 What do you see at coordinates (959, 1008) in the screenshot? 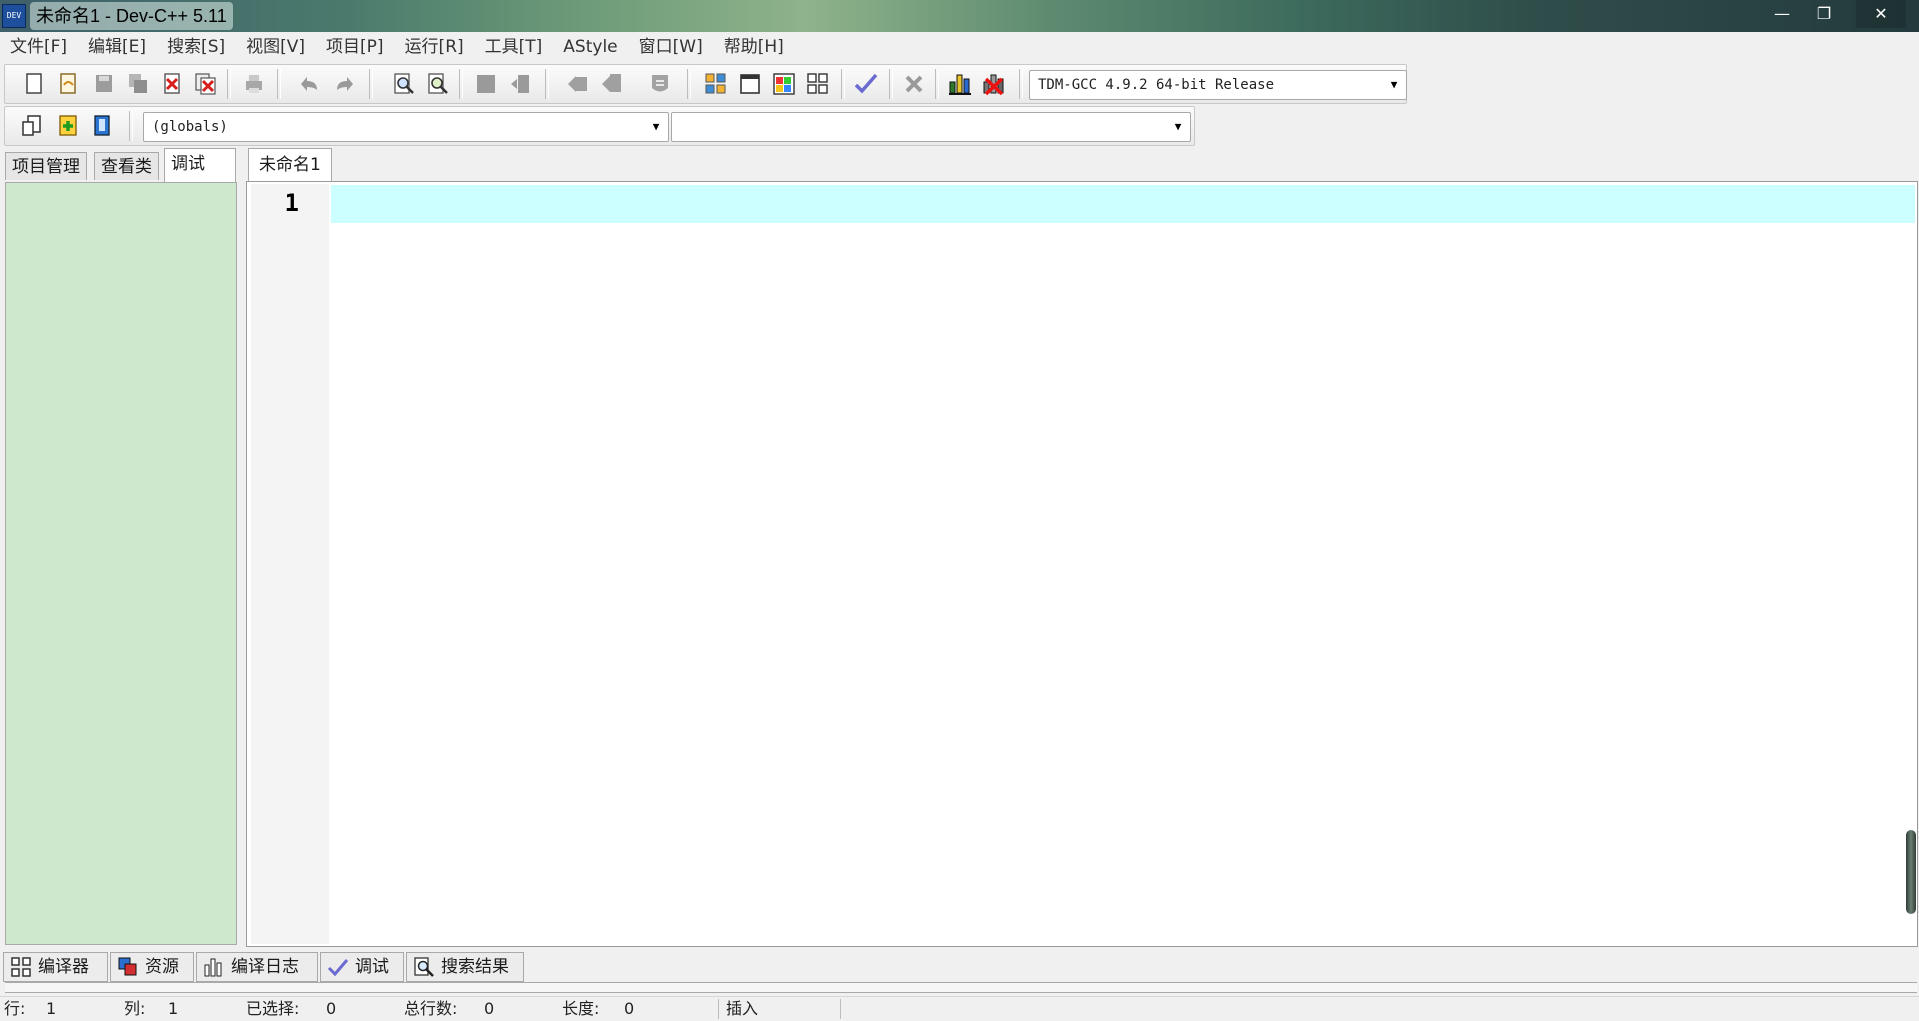
I see `status-bar: 行: 1 列: 1 已选择: 0 总行数: 0 长度: 0 插入` at bounding box center [959, 1008].